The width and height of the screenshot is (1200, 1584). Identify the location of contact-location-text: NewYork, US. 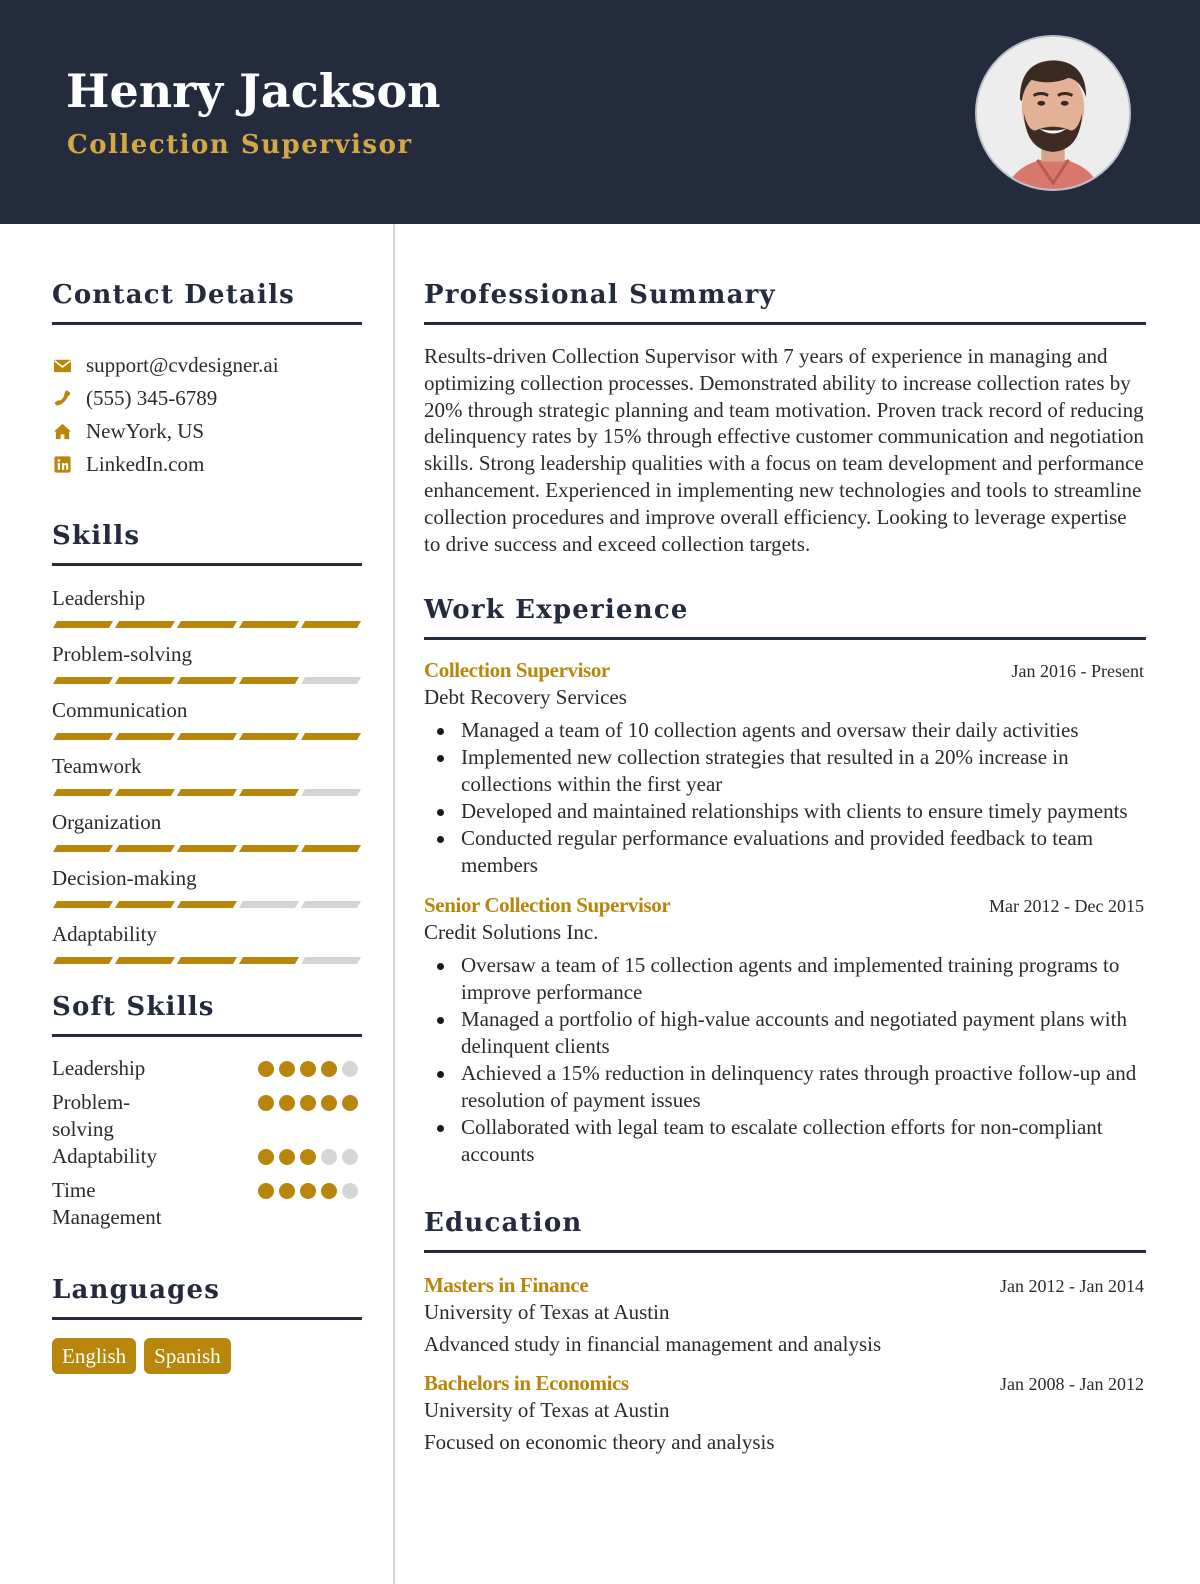
(145, 431).